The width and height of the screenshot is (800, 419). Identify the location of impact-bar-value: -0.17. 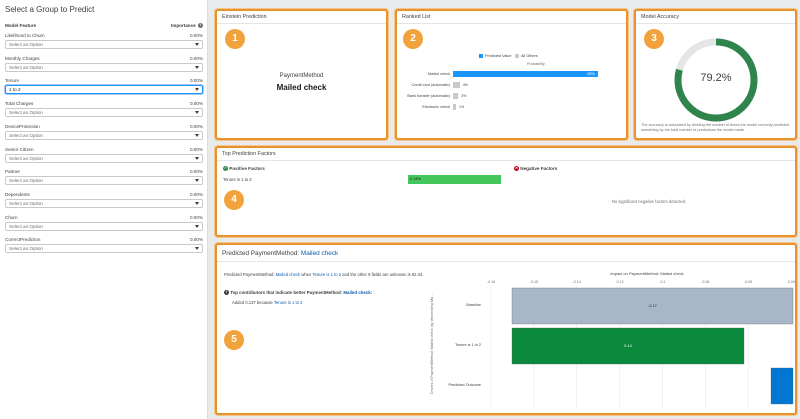
(652, 306).